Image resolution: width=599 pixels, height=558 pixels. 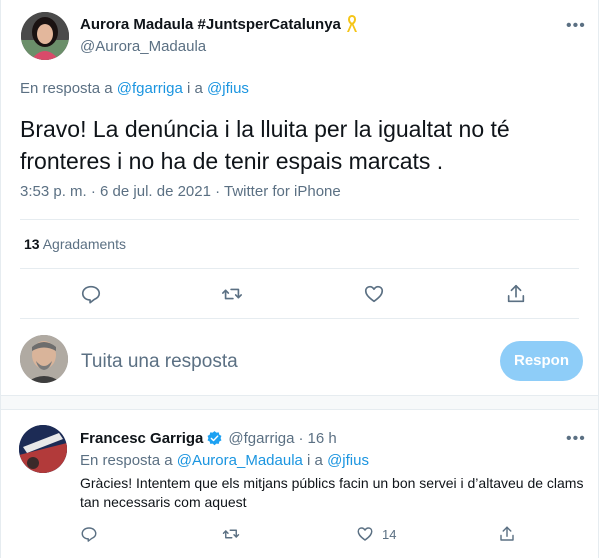 I want to click on verified-badge-icon, so click(x=214, y=438).